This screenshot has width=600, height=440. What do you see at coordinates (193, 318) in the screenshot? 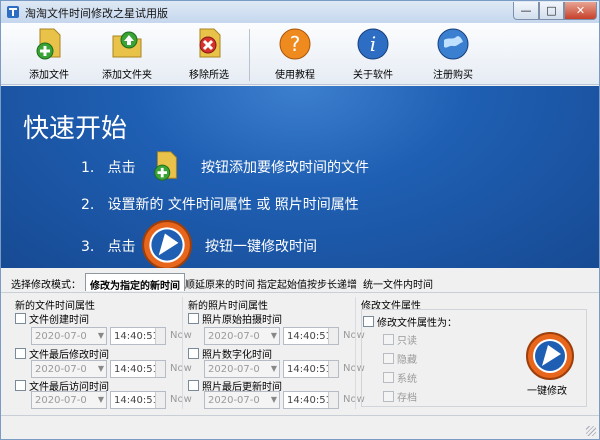
I see `photo-taken-checkbox` at bounding box center [193, 318].